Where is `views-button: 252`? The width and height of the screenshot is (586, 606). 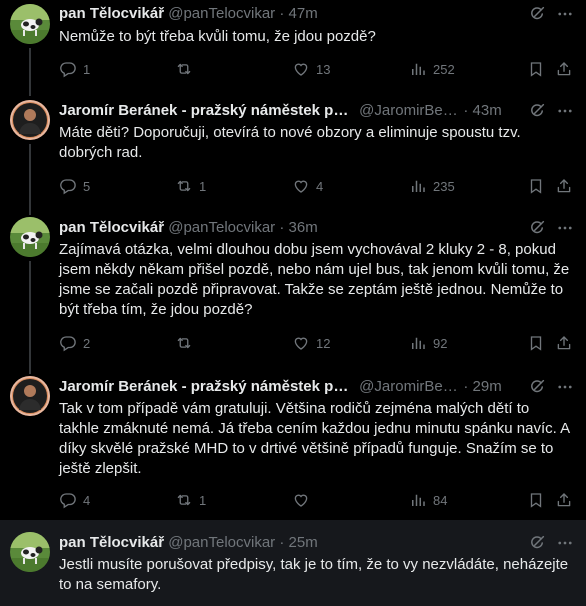 views-button: 252 is located at coordinates (432, 69).